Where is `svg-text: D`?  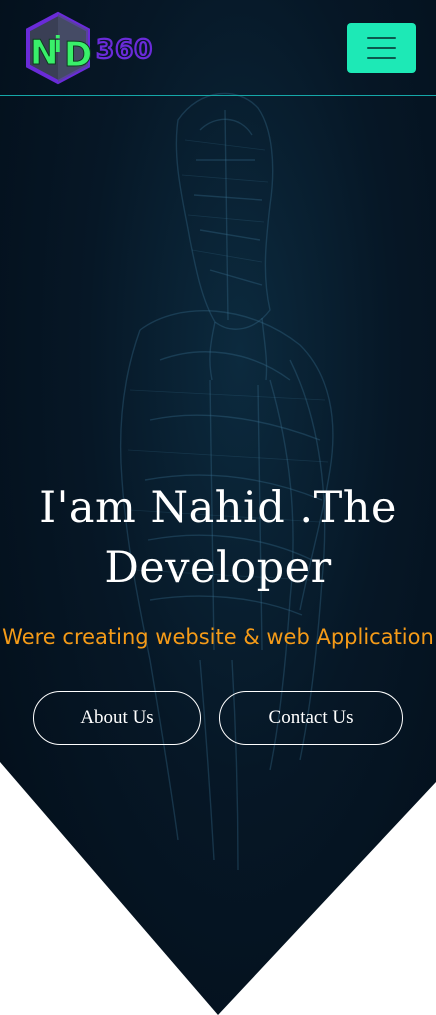
svg-text: D is located at coordinates (78, 55).